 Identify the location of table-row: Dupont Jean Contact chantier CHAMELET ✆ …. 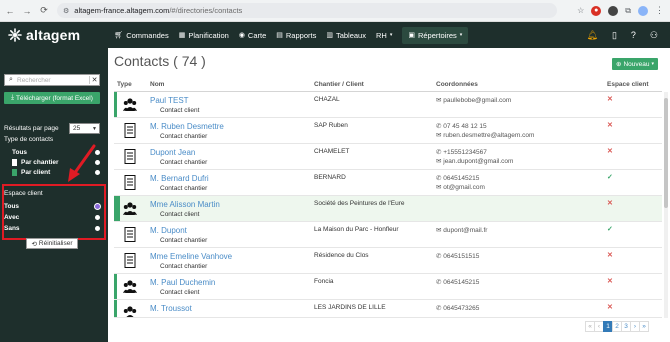
(388, 157).